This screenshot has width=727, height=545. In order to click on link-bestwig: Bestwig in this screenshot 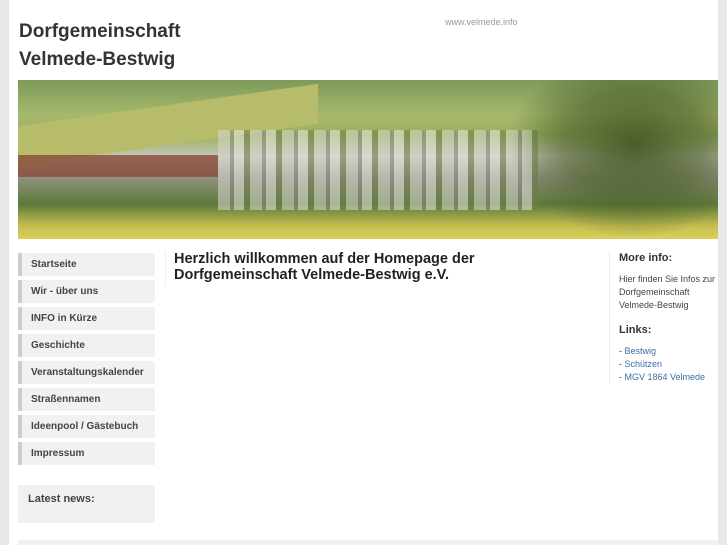, I will do `click(641, 351)`.